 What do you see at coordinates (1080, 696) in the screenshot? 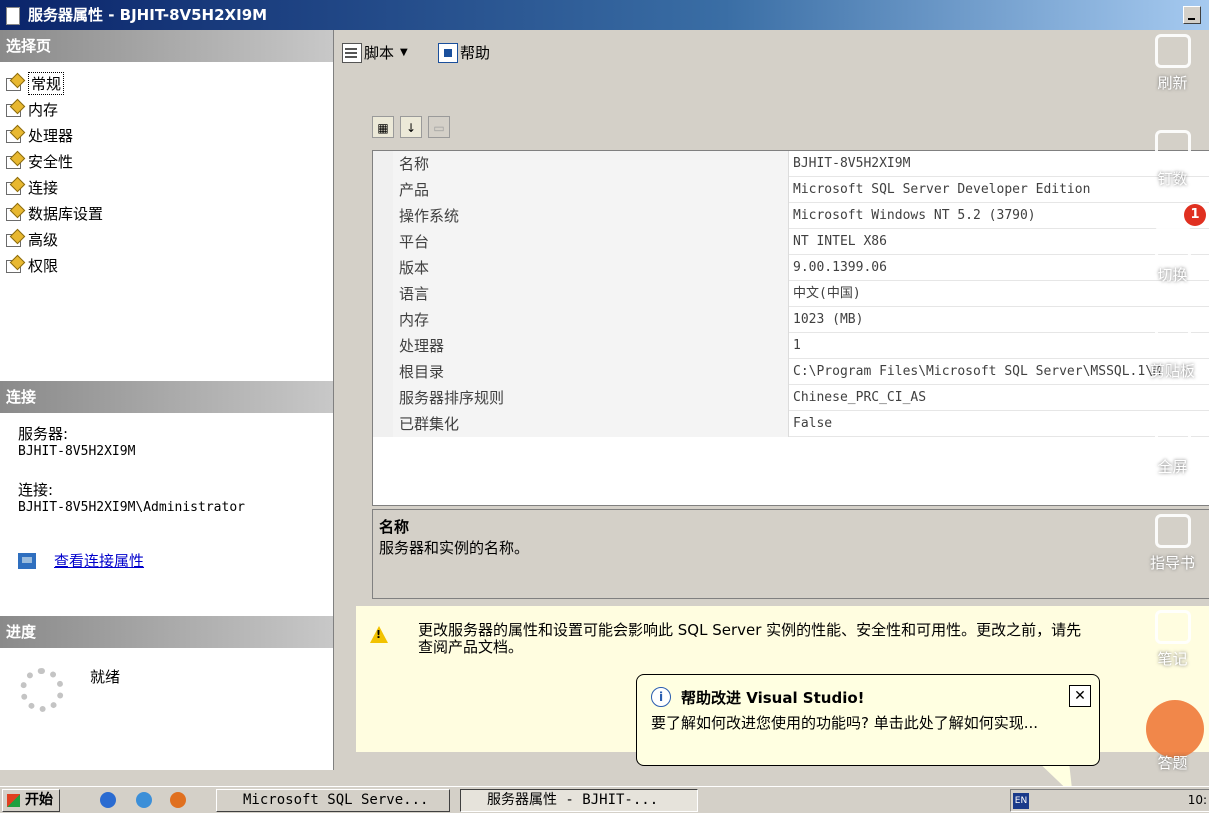
I see `close-icon: ✕` at bounding box center [1080, 696].